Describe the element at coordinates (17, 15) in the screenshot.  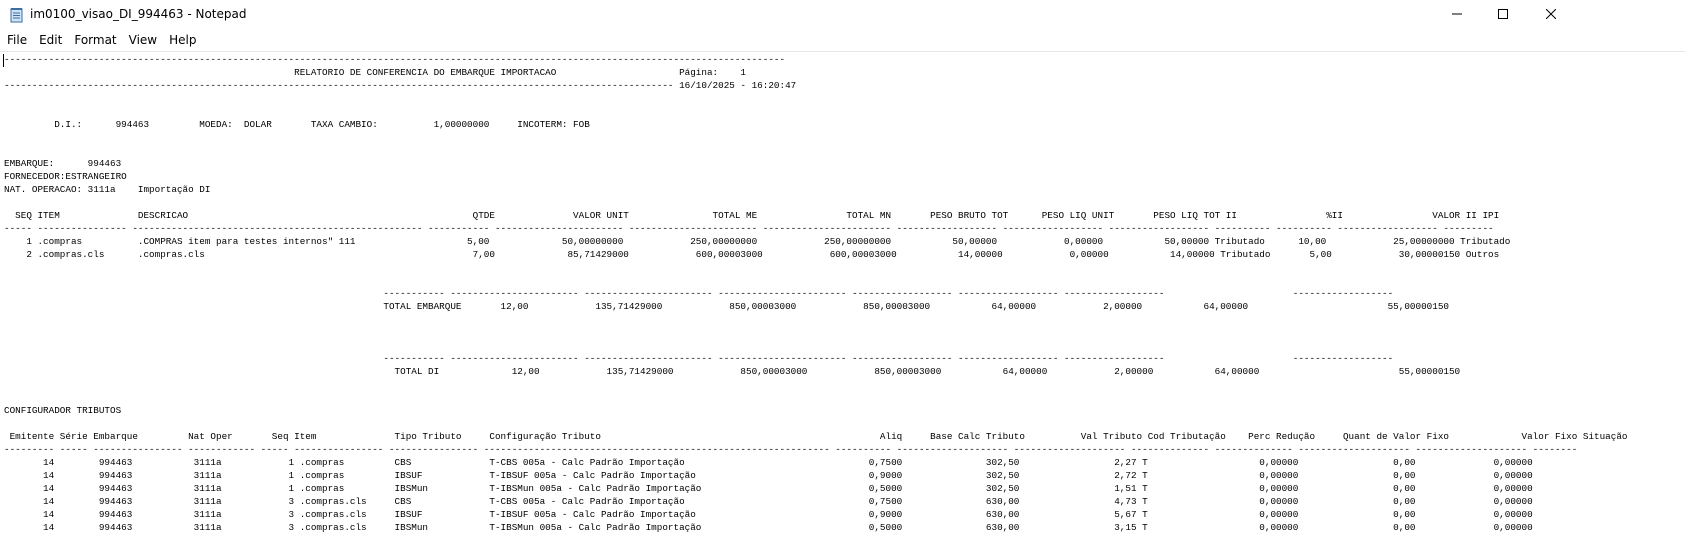
I see `notepad-icon` at that location.